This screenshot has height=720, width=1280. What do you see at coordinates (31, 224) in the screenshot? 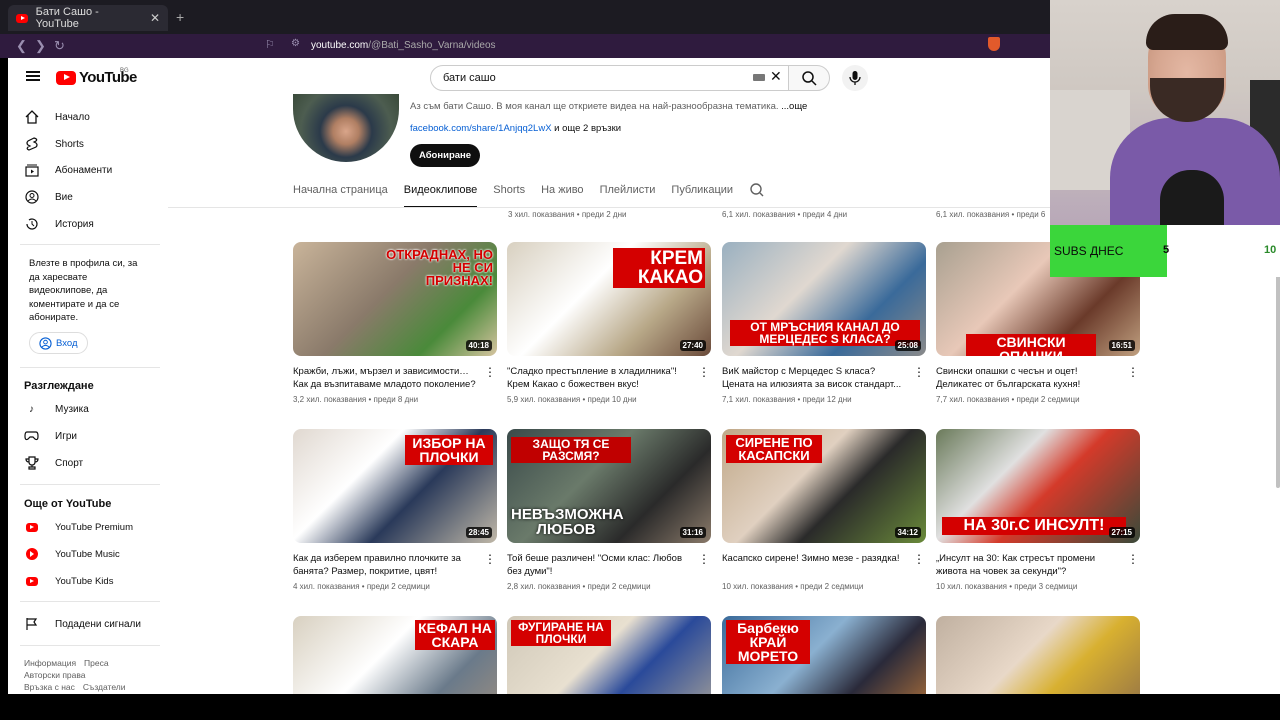
I see `history-icon` at bounding box center [31, 224].